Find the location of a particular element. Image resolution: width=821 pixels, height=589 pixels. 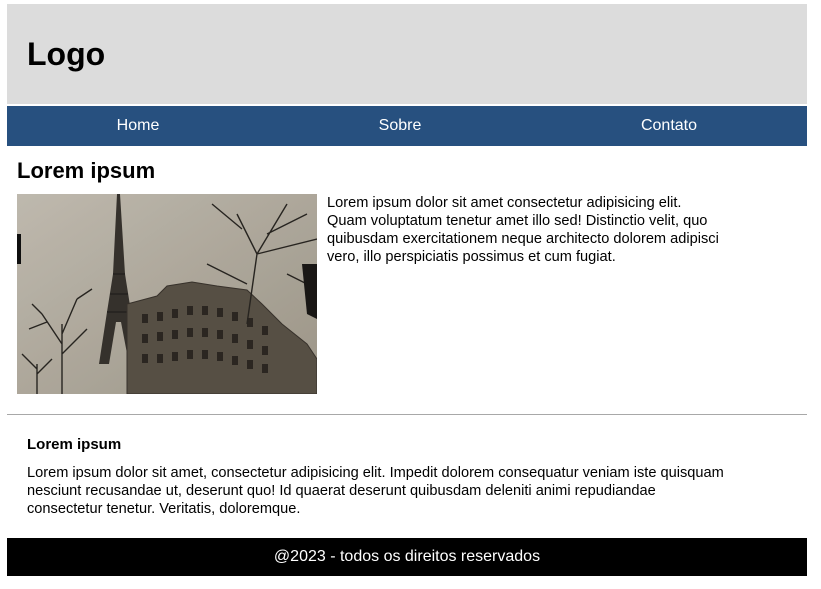

footer-text: @2023 - todos os direitos reservados is located at coordinates (407, 556).